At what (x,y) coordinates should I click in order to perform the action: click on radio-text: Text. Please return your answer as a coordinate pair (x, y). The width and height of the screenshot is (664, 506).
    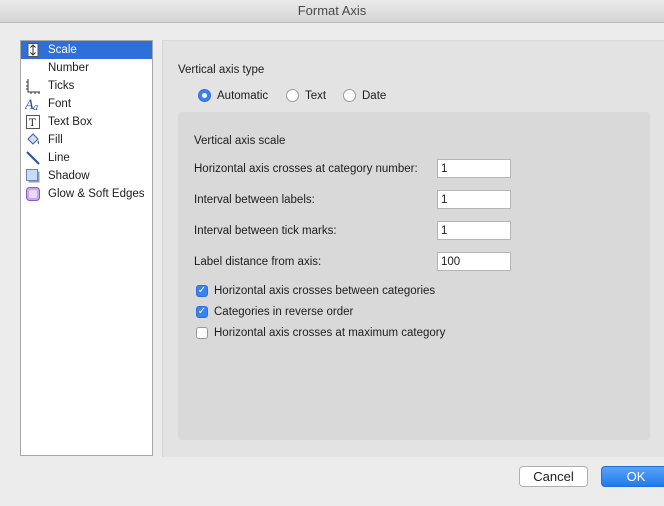
    Looking at the image, I should click on (306, 95).